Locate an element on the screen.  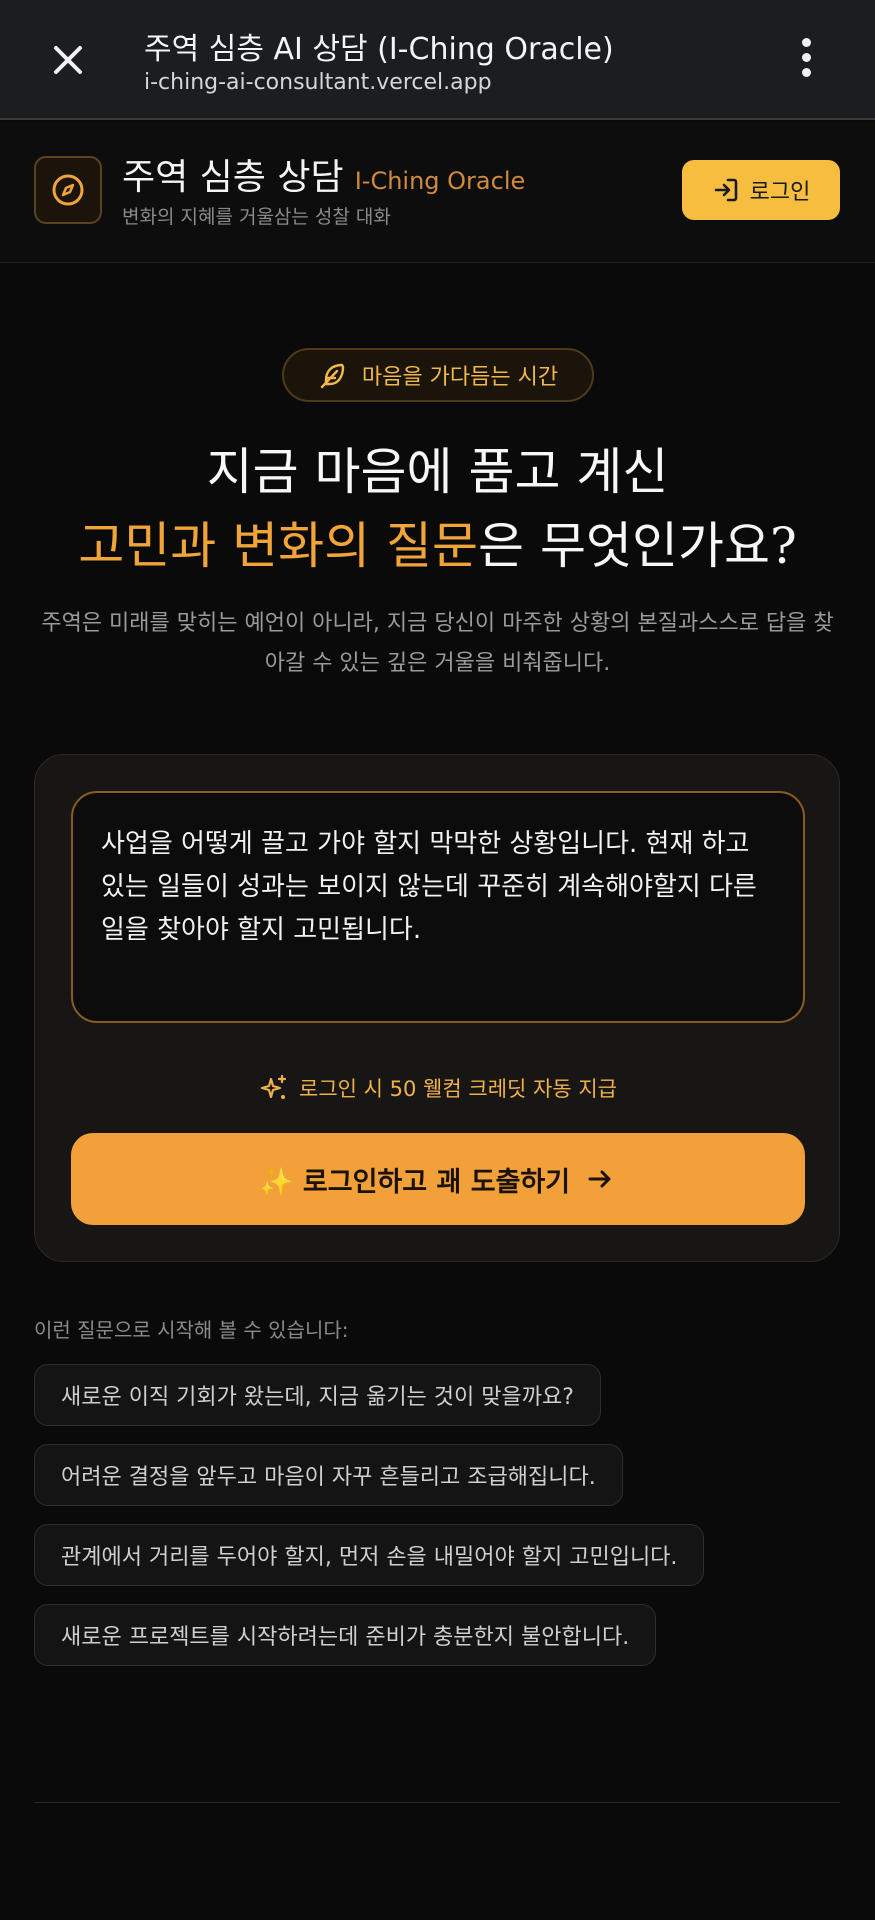
suggestion-chip: 관계에서 거리를 두어야 할지, 먼저 손을 내밀어야 할지 고민입니다. is located at coordinates (369, 1555).